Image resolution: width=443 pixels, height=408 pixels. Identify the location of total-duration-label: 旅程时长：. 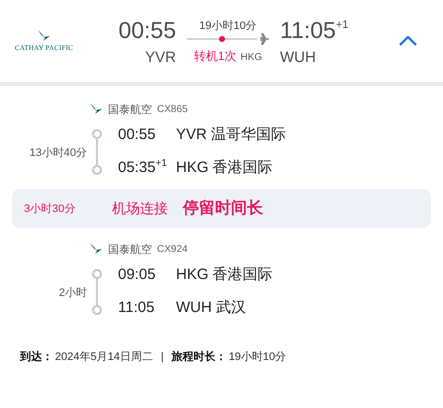
(199, 357).